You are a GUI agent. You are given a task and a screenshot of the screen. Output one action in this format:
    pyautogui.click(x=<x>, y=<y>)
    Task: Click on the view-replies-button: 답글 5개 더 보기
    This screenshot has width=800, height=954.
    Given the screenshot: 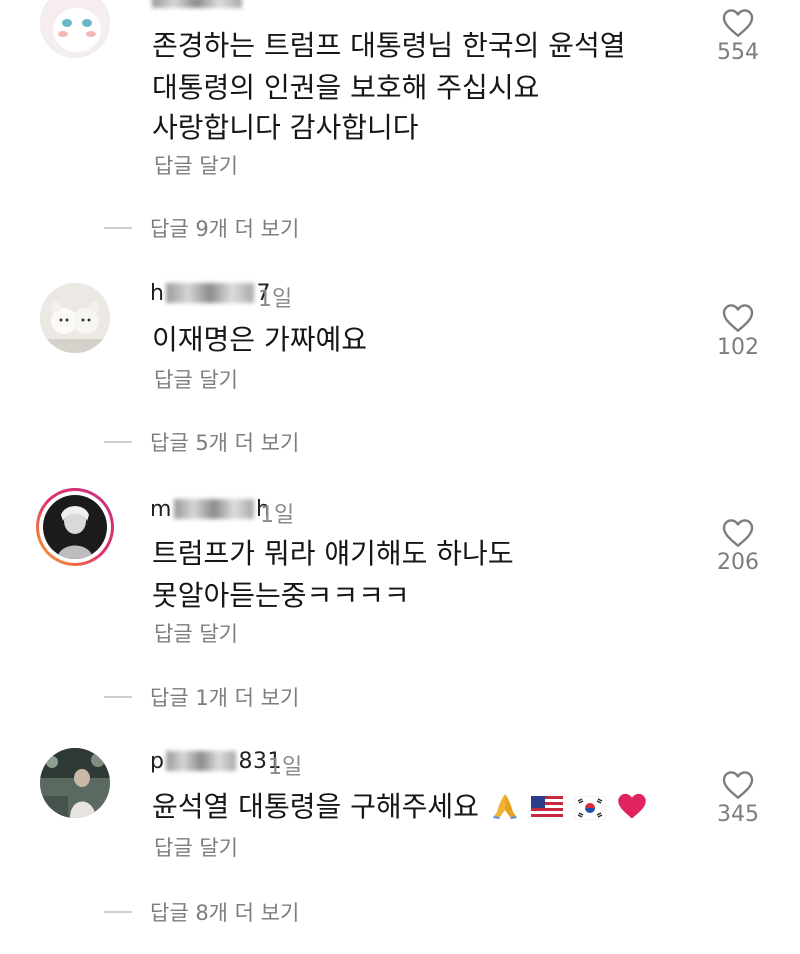 What is the action you would take?
    pyautogui.click(x=201, y=442)
    